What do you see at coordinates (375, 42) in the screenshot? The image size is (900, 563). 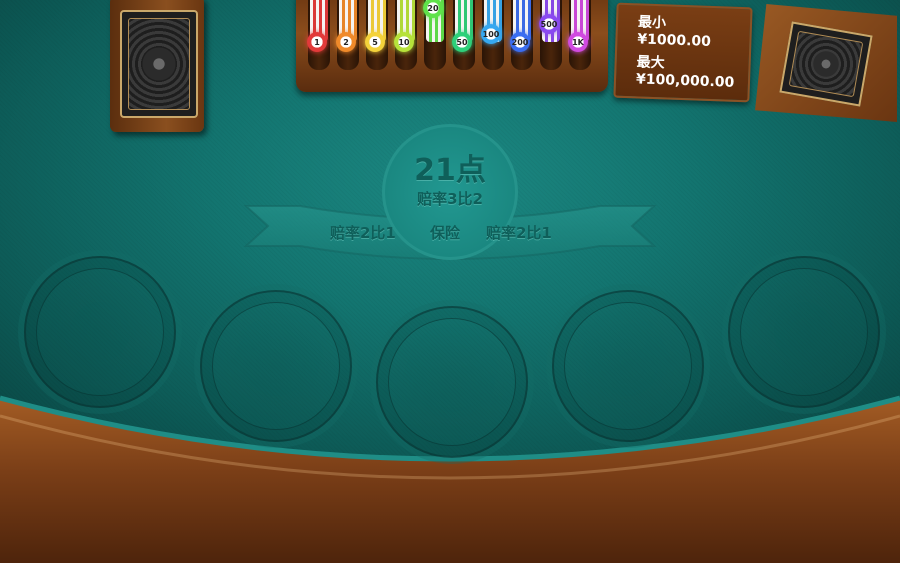 I see `chip-5: 5` at bounding box center [375, 42].